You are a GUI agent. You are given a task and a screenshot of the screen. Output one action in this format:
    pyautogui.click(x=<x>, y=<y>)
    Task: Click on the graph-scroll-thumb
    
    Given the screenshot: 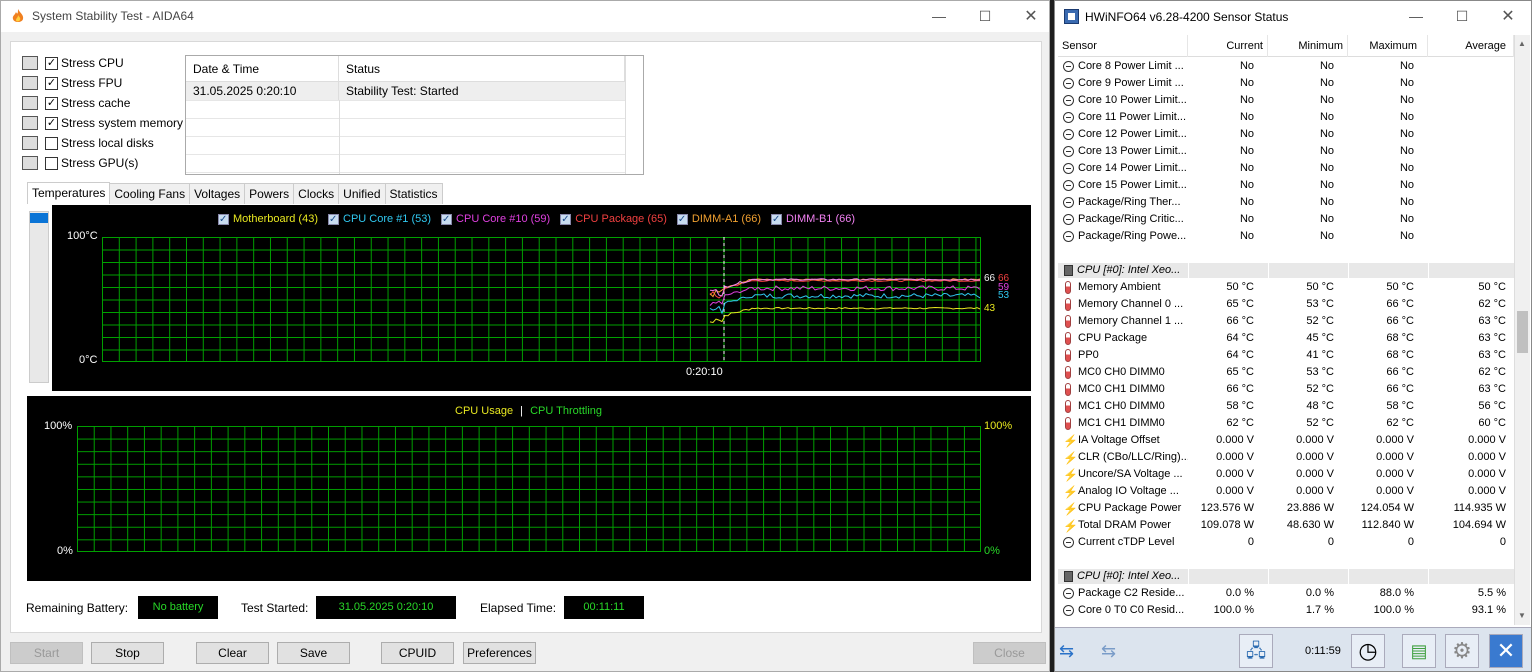 What is the action you would take?
    pyautogui.click(x=39, y=218)
    